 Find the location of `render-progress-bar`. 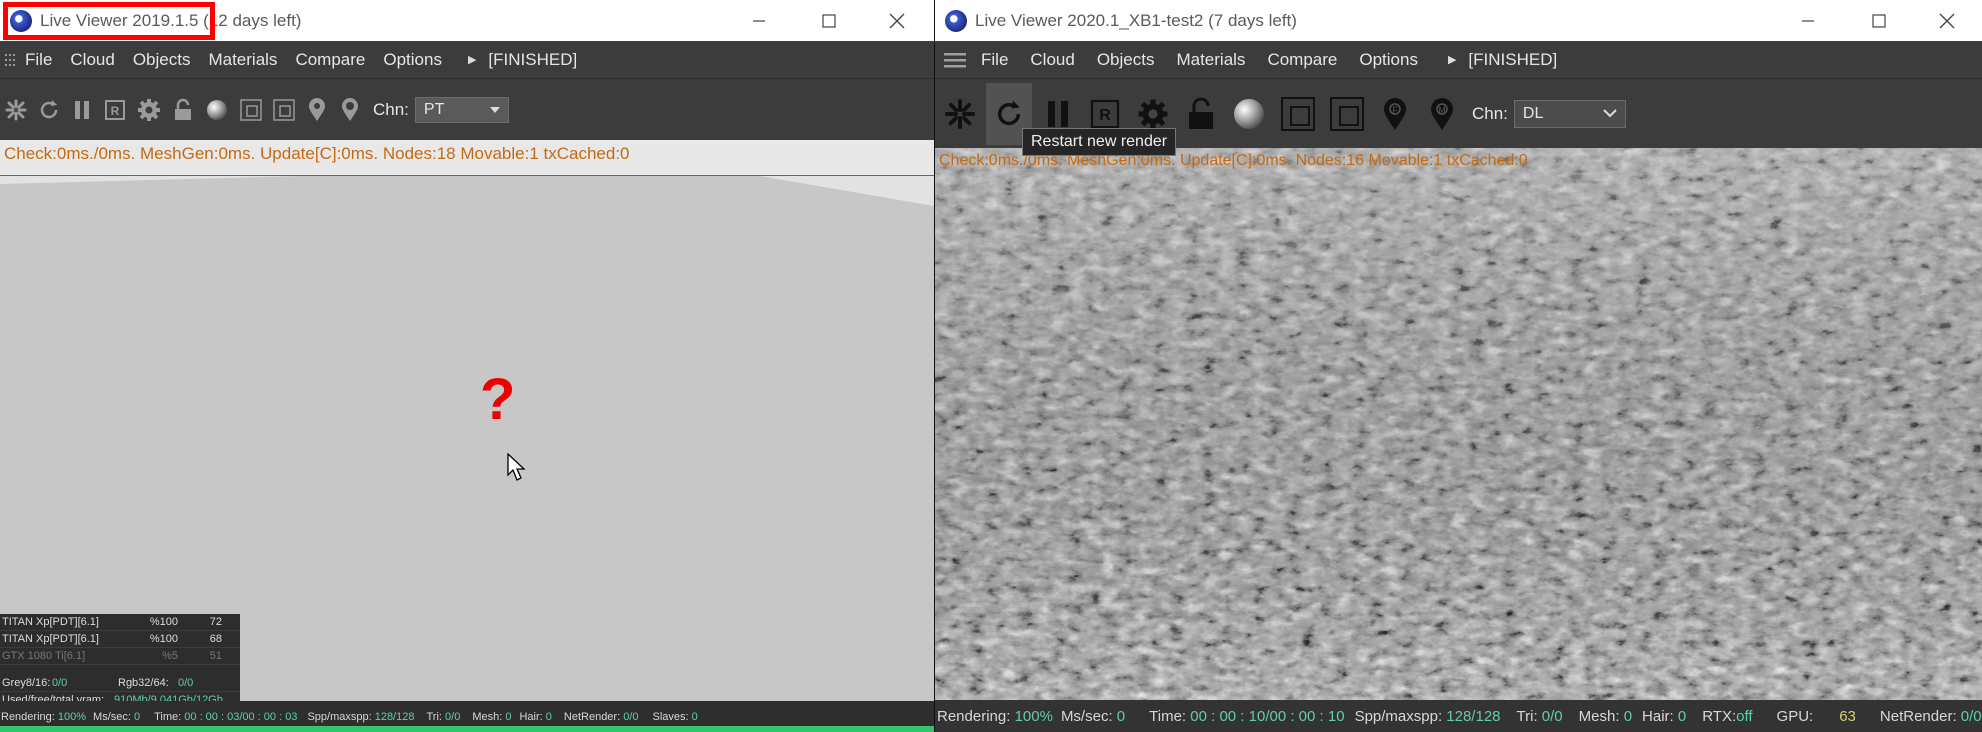

render-progress-bar is located at coordinates (467, 729).